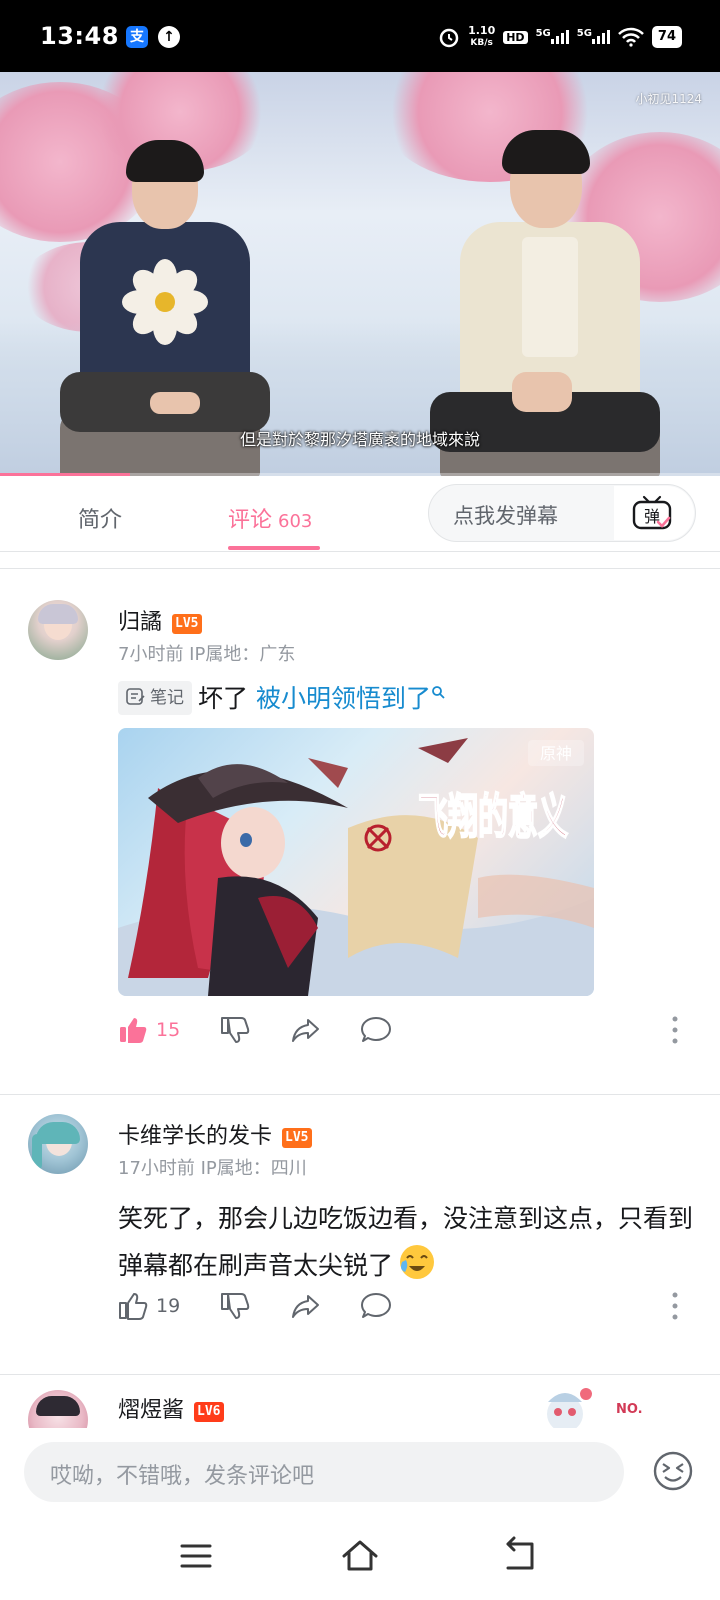 The width and height of the screenshot is (720, 1600). Describe the element at coordinates (160, 620) in the screenshot. I see `username: 归譎 LV5` at that location.